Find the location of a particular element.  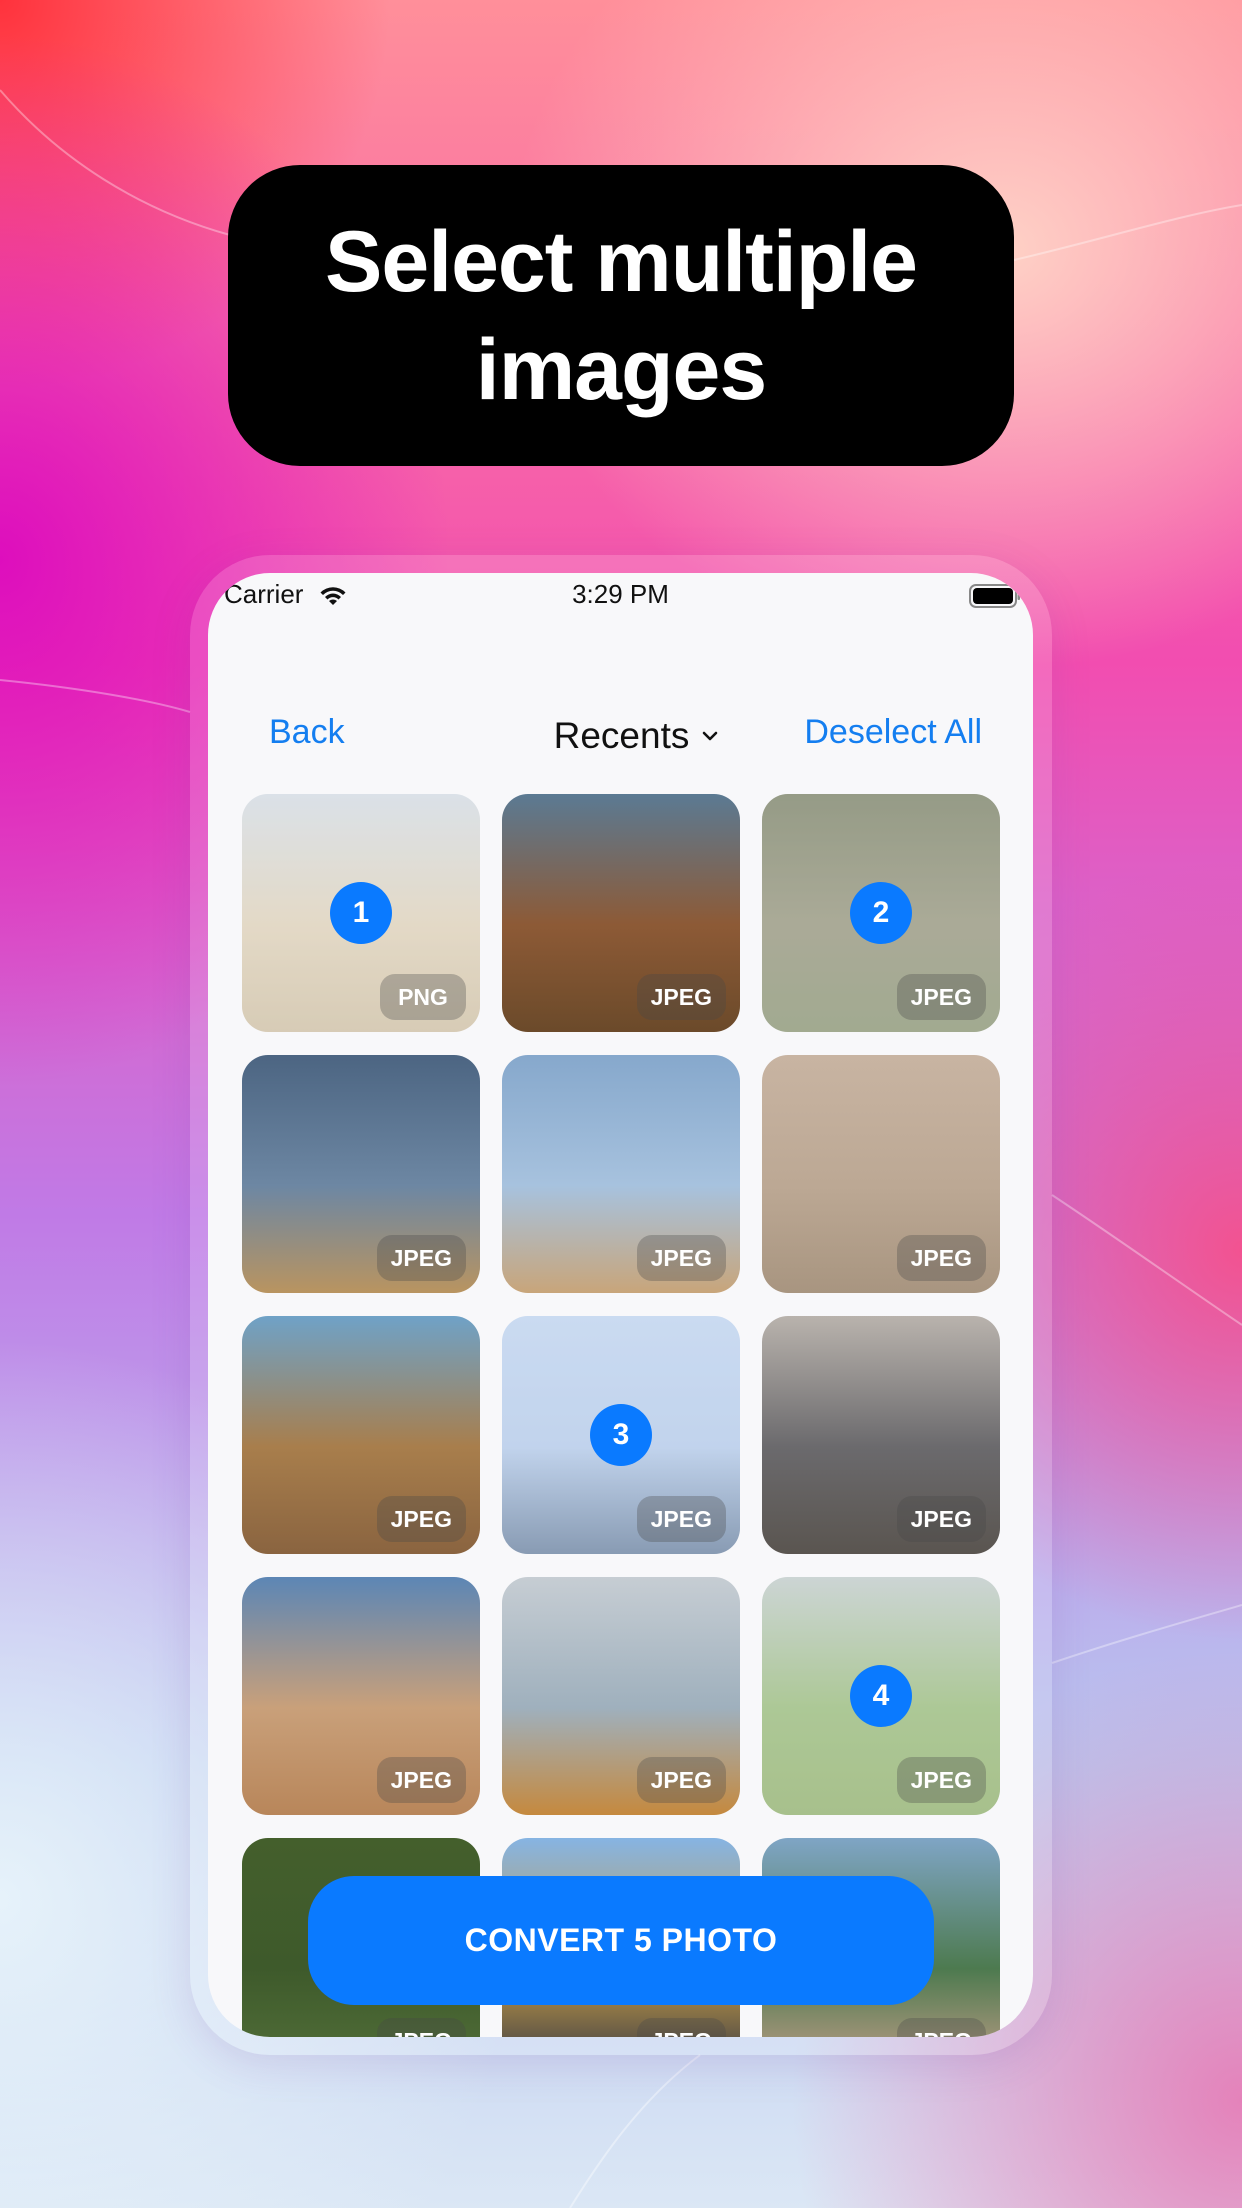

selection-order-badge: 3 is located at coordinates (621, 1435).